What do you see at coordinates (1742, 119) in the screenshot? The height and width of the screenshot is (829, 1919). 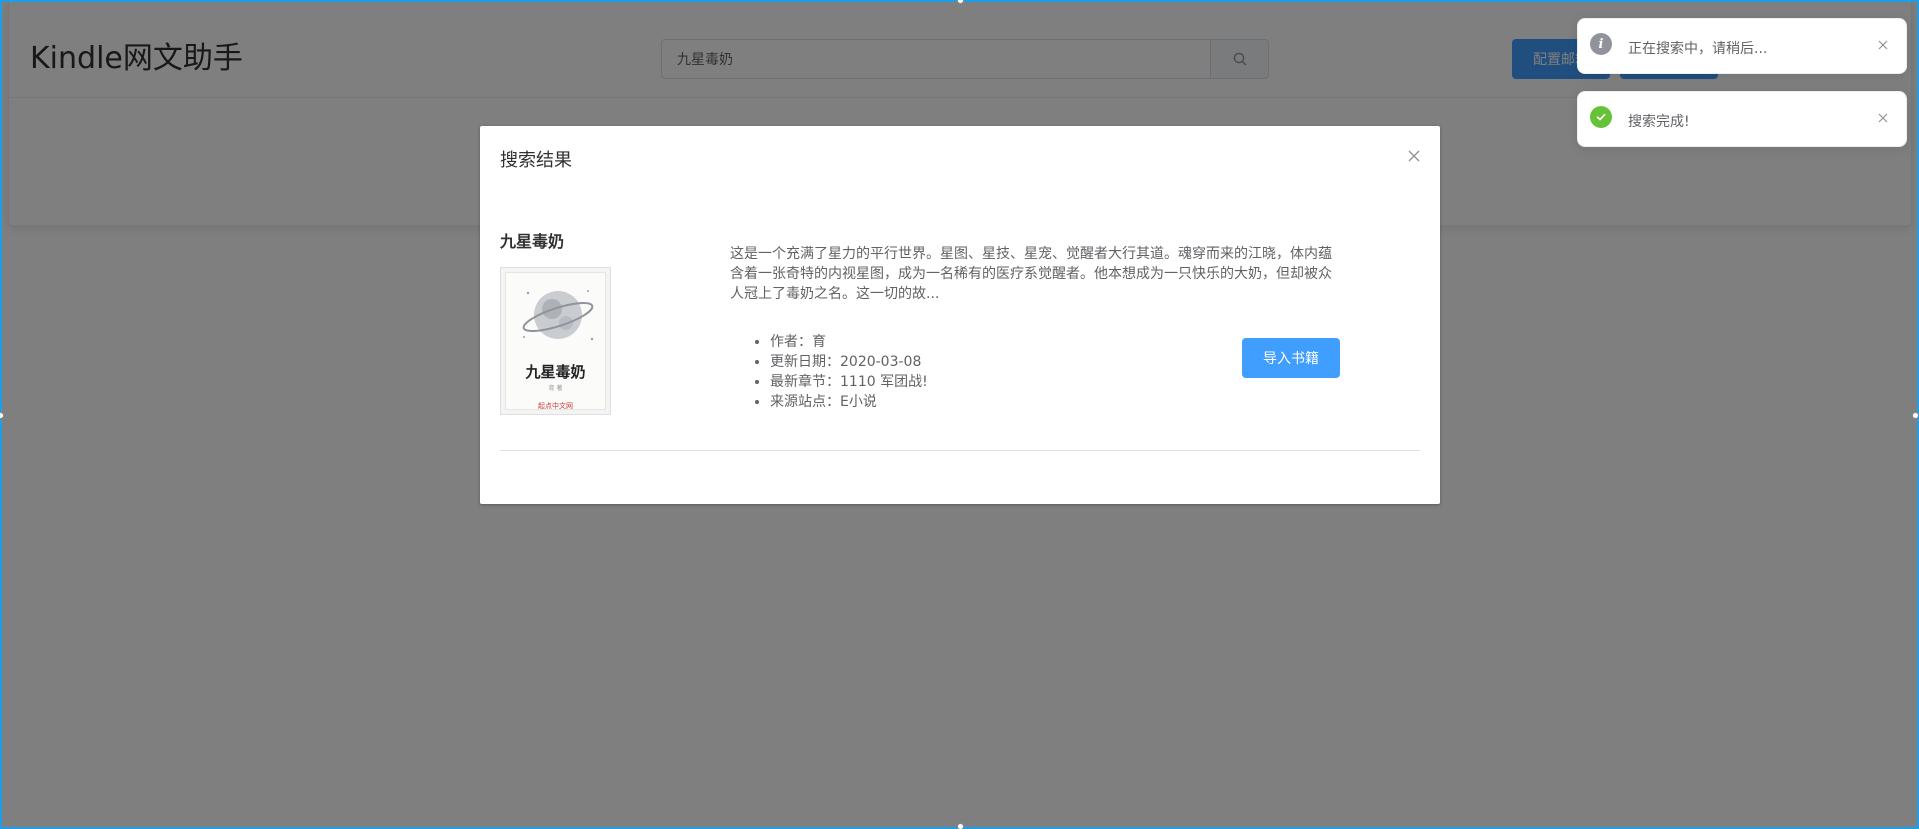 I see `notification-complete: 搜索完成!` at bounding box center [1742, 119].